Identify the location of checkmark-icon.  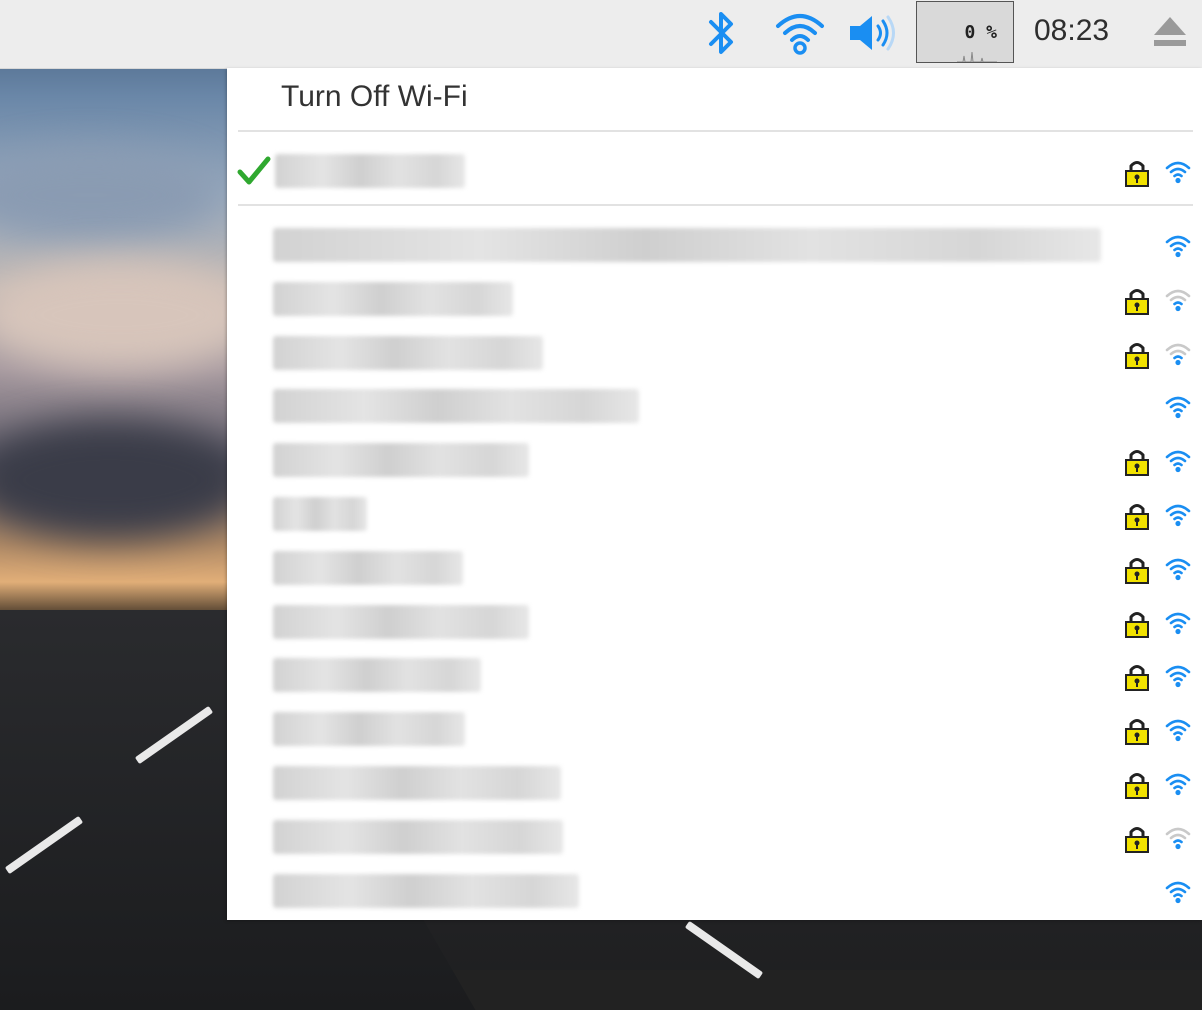
(254, 170).